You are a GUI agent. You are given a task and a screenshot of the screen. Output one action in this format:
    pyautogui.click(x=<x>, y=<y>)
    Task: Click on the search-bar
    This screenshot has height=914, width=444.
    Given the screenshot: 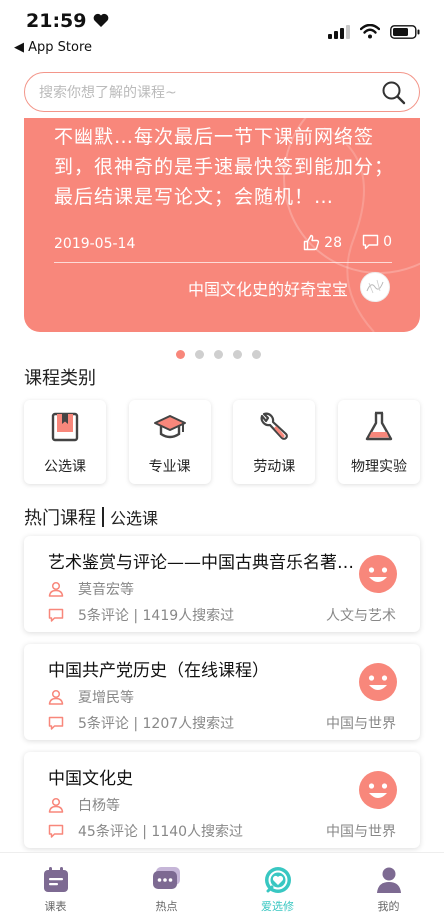 What is the action you would take?
    pyautogui.click(x=222, y=92)
    